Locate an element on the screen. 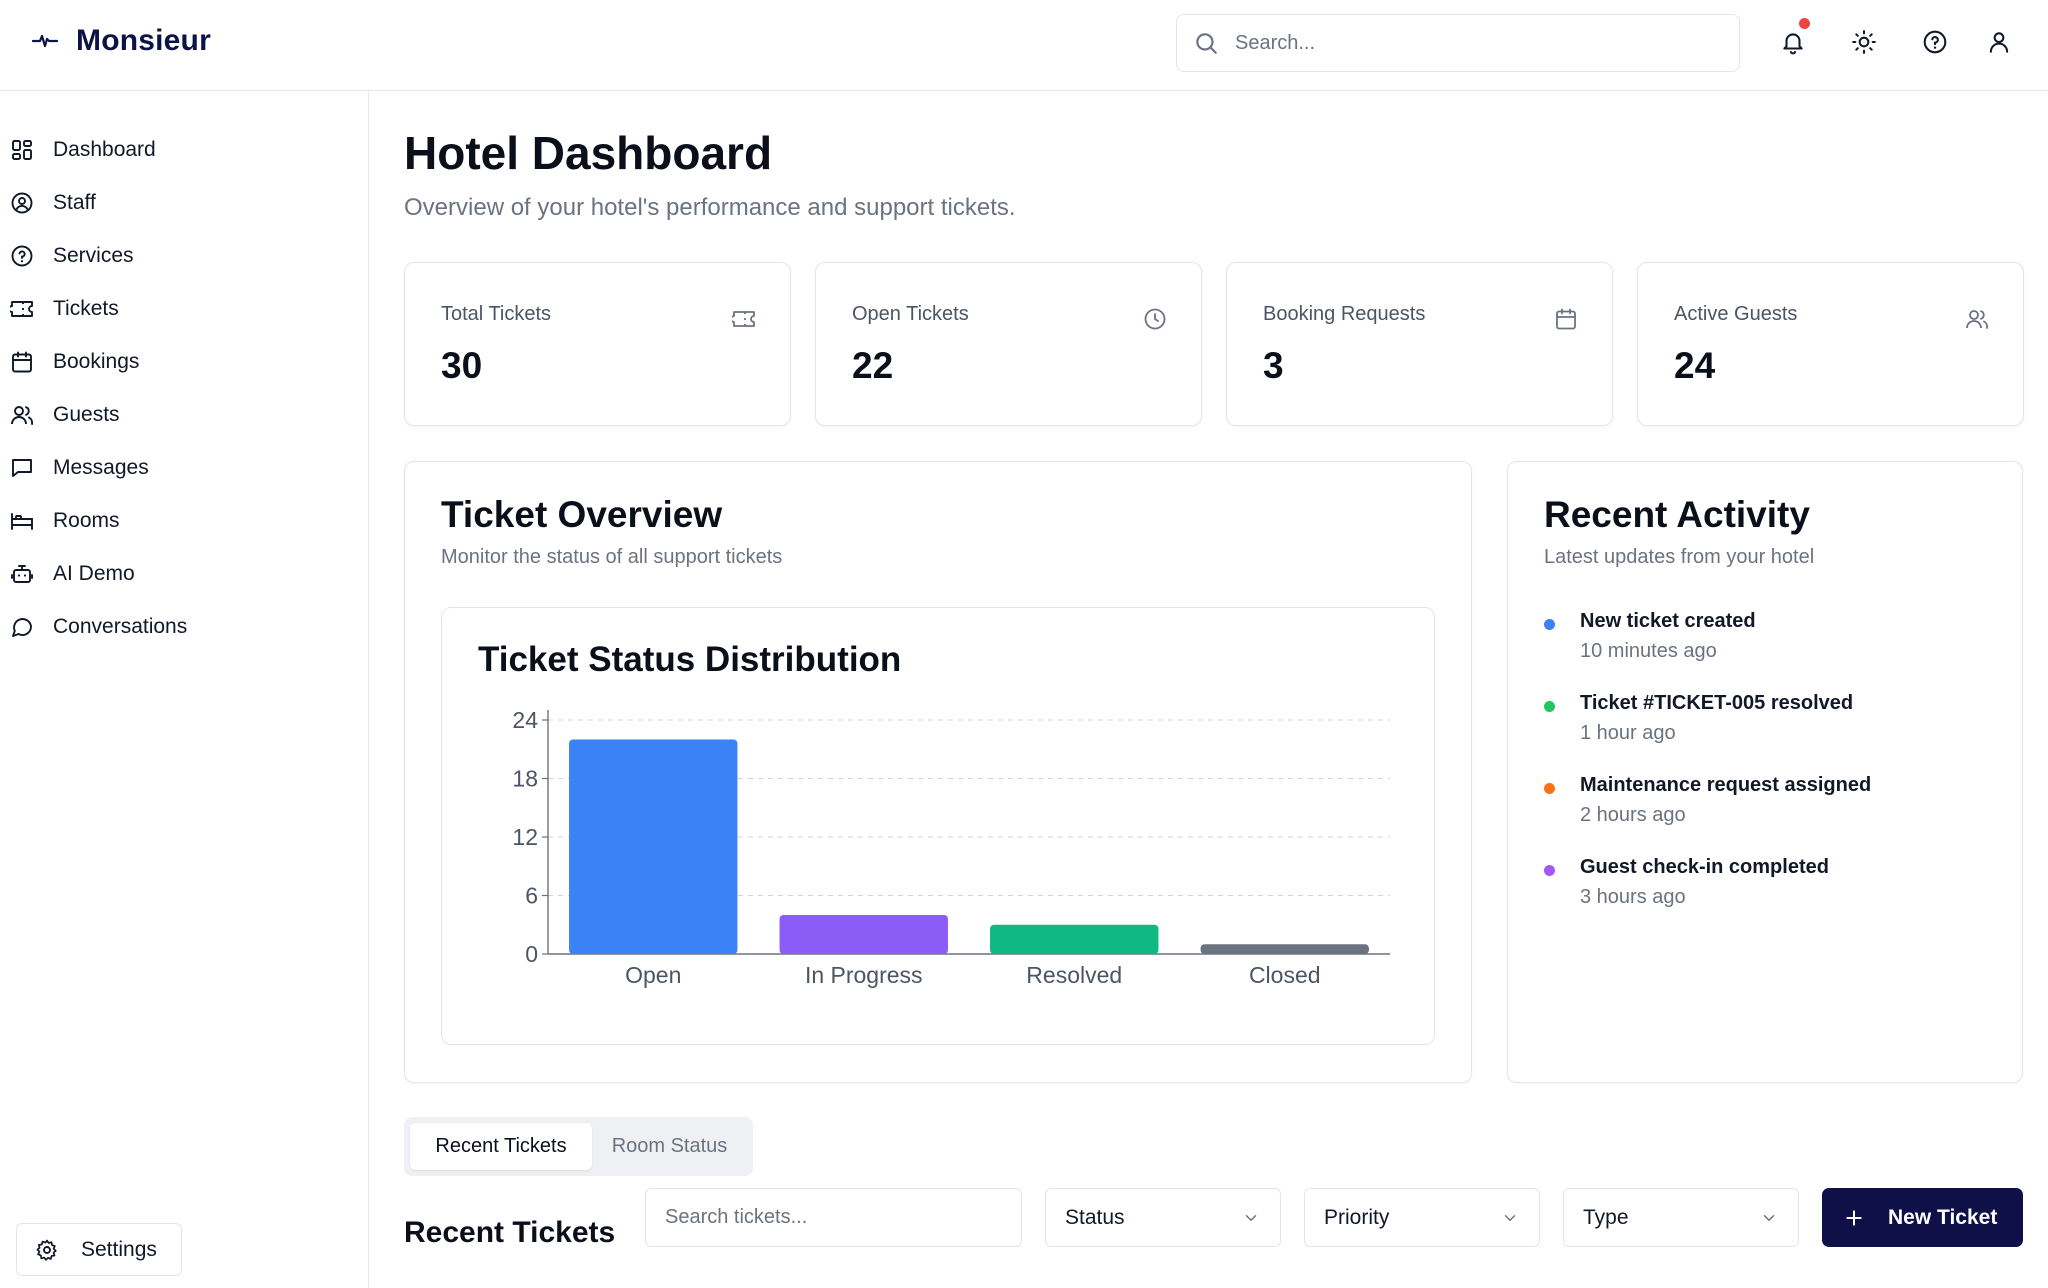  y-tick-label: 18 is located at coordinates (525, 779).